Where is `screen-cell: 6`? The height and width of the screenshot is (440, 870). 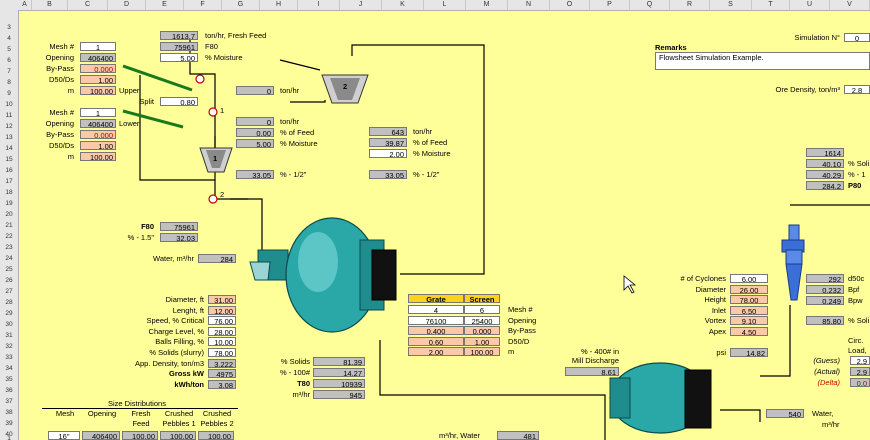
screen-cell: 6 is located at coordinates (482, 309).